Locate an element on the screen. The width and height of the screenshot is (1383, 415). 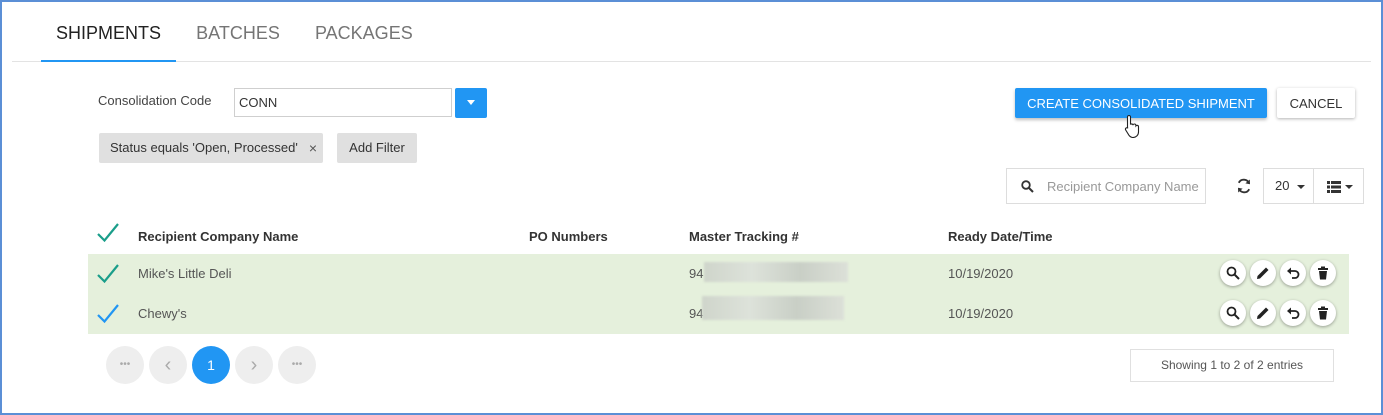
tab-shipments: SHIPMENTS is located at coordinates (108, 33).